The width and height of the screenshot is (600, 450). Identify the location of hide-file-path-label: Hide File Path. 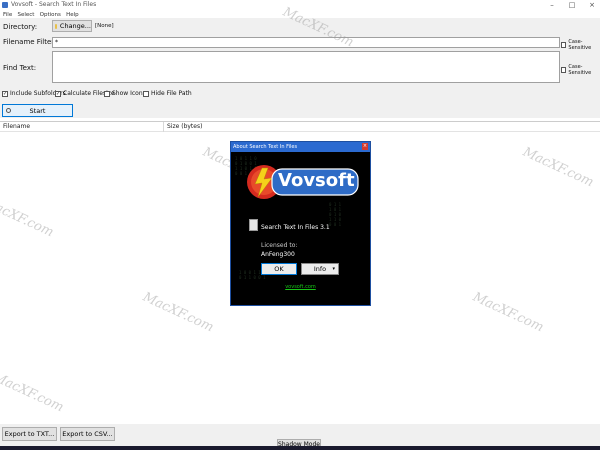
(171, 93).